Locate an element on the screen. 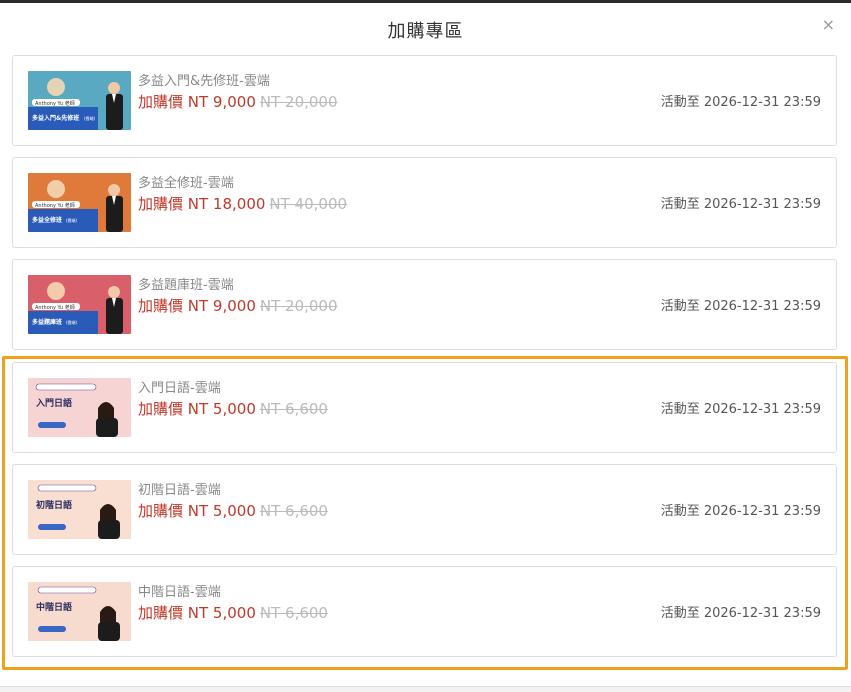 This screenshot has width=851, height=692. course-thumbnail: 入門日語 is located at coordinates (79, 407).